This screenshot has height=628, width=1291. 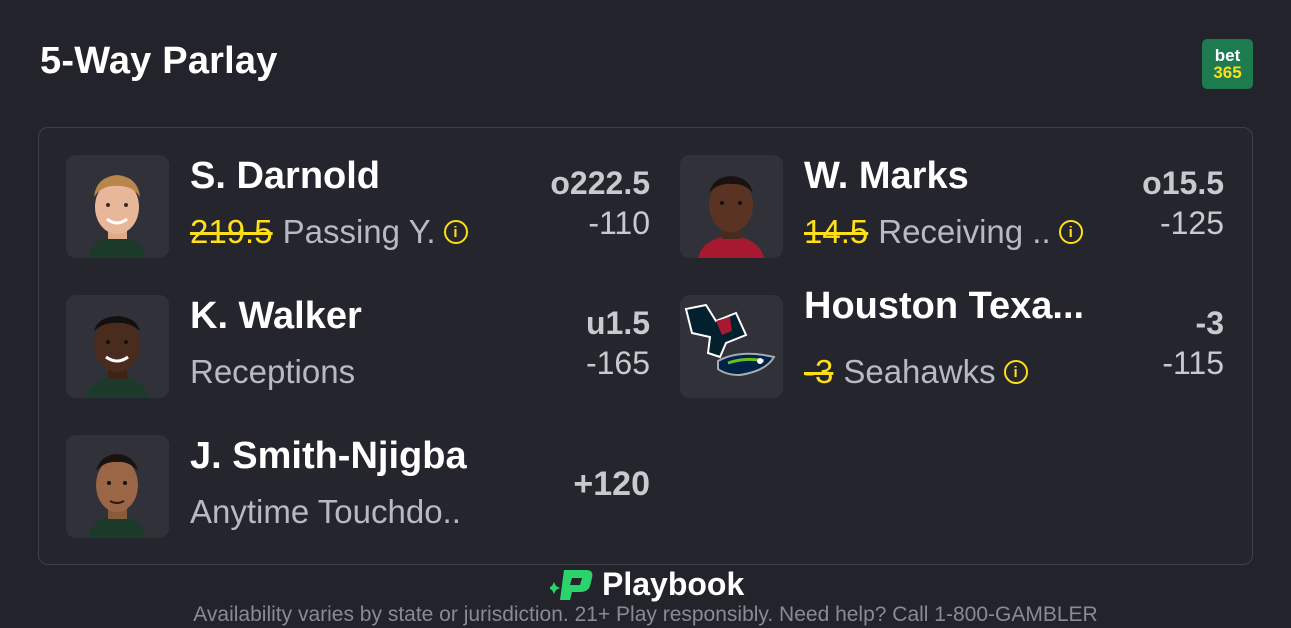 I want to click on parlay-leg-smith-njigba: J. Smith-Njigba Anytime Touchdo.. +120, so click(x=361, y=487).